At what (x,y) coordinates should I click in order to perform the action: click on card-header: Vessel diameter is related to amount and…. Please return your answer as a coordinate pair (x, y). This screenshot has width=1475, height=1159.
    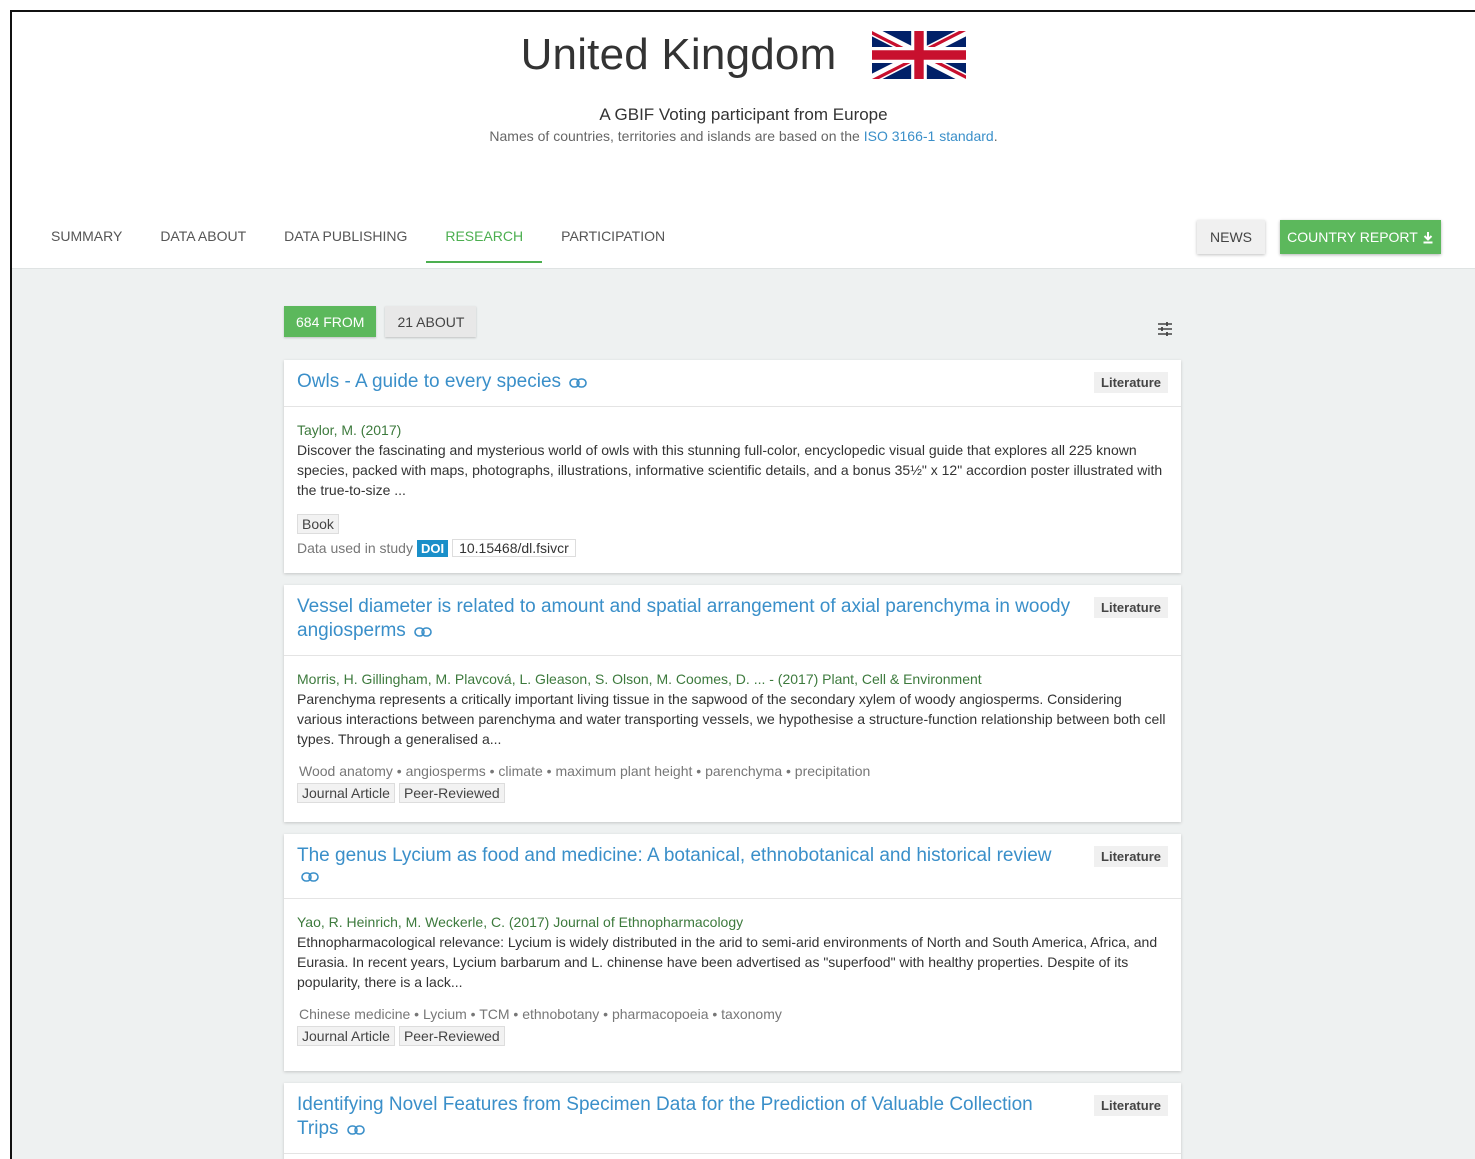
    Looking at the image, I should click on (732, 620).